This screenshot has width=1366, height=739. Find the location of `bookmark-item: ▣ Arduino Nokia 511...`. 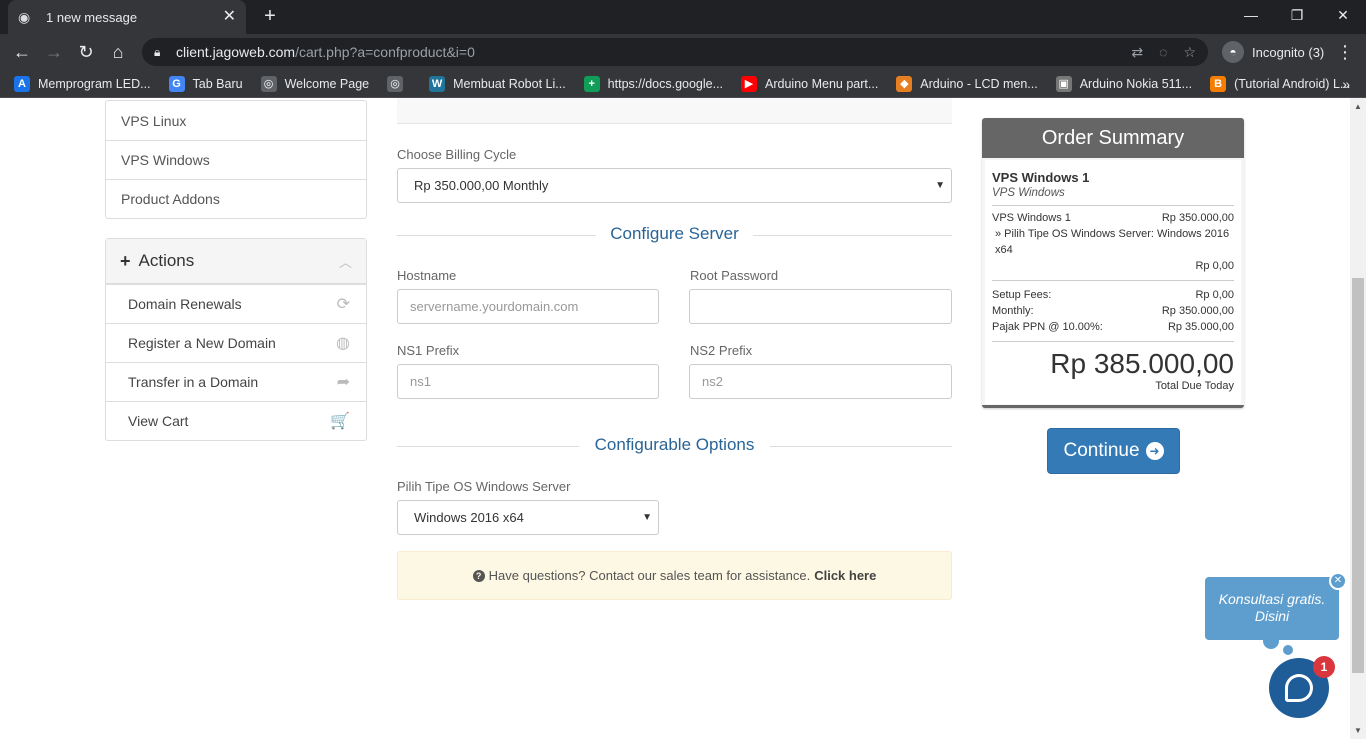

bookmark-item: ▣ Arduino Nokia 511... is located at coordinates (1124, 83).